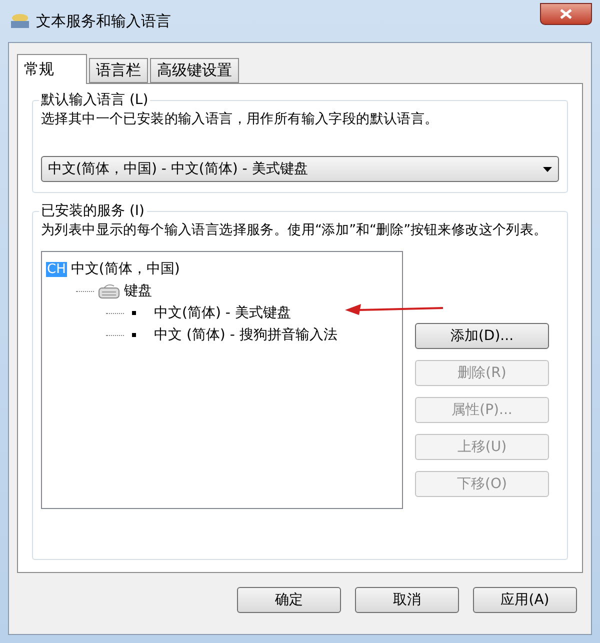  What do you see at coordinates (525, 600) in the screenshot?
I see `dialog-button: 应用(A)` at bounding box center [525, 600].